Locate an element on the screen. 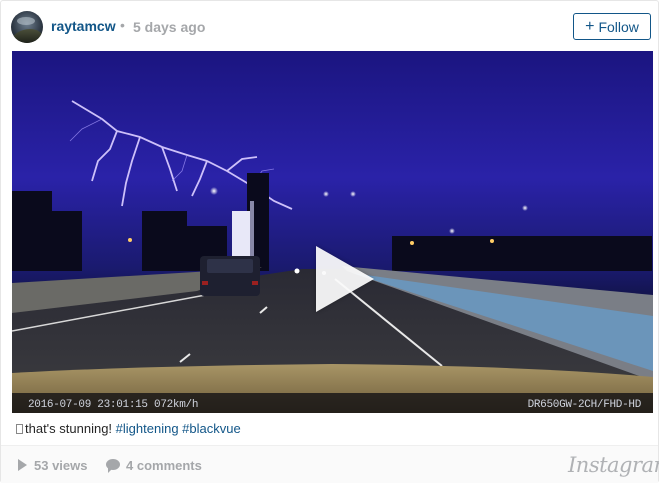  follow-button: + Follow is located at coordinates (612, 26).